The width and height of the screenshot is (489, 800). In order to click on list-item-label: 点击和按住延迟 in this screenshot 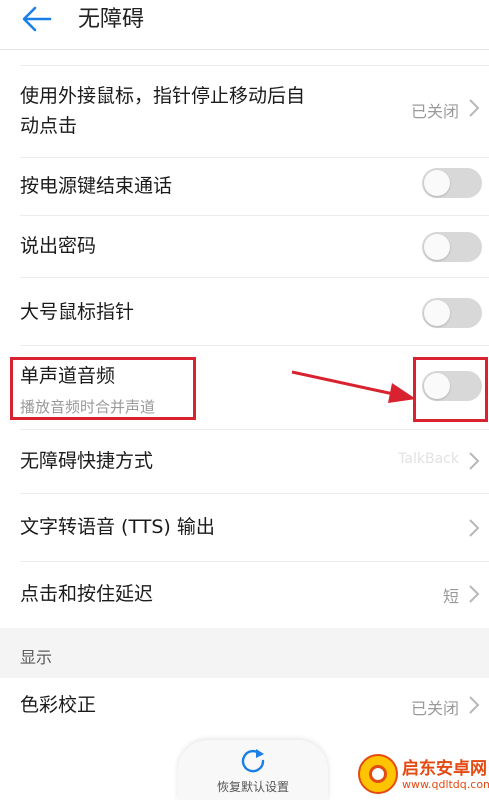, I will do `click(87, 594)`.